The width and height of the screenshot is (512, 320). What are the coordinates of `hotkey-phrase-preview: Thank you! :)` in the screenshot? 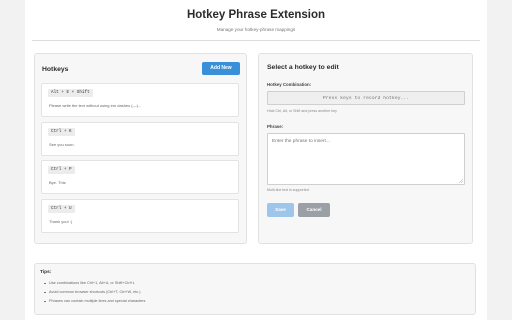 It's located at (61, 221).